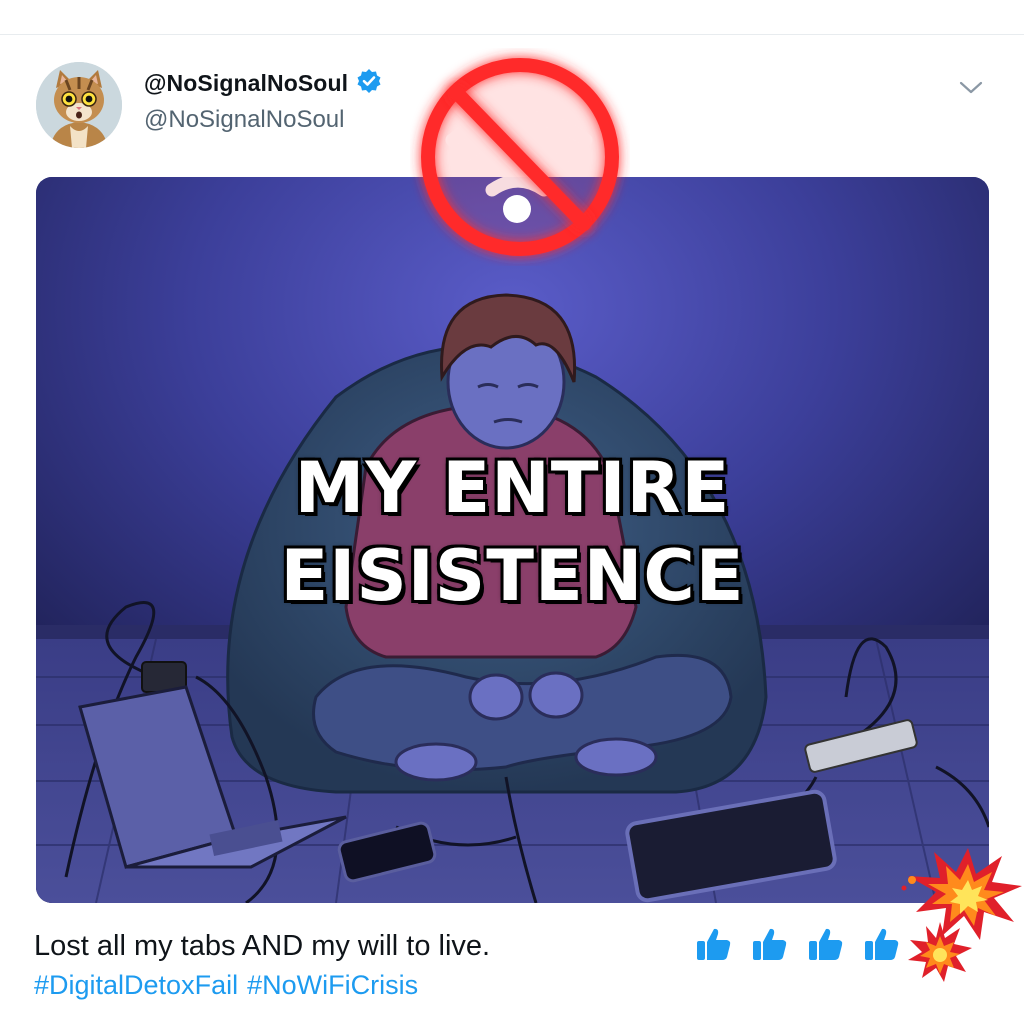 The image size is (1024, 1024). What do you see at coordinates (79, 105) in the screenshot?
I see `cat-avatar-icon` at bounding box center [79, 105].